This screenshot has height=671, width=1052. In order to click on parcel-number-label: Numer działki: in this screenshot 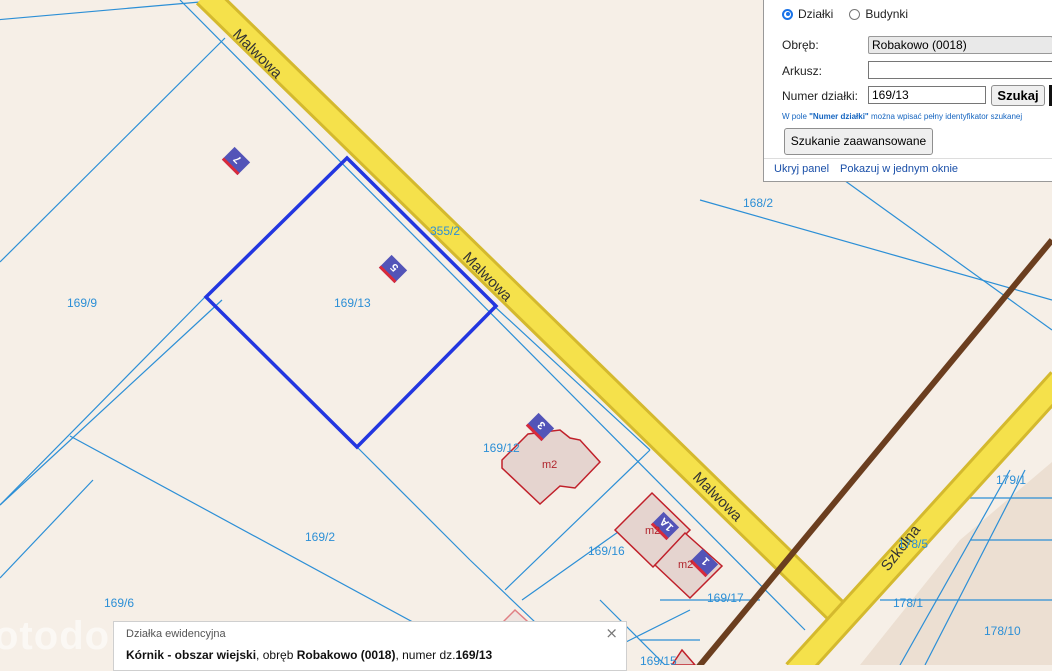, I will do `click(820, 96)`.